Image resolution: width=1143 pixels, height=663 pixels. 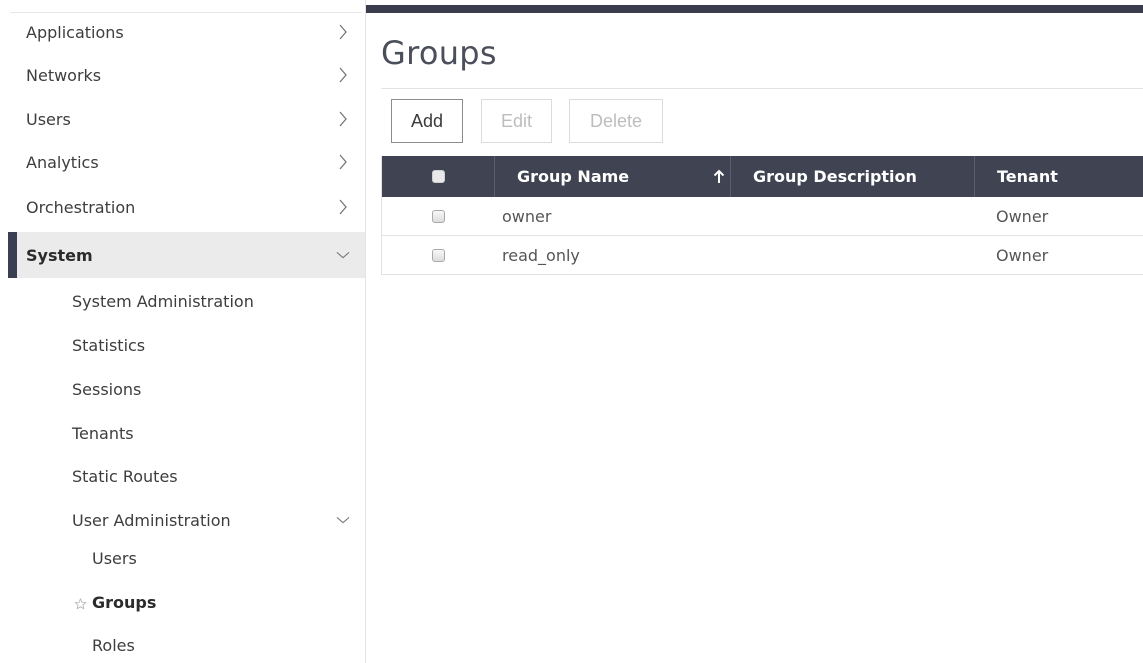 What do you see at coordinates (516, 121) in the screenshot?
I see `edit-button: Edit` at bounding box center [516, 121].